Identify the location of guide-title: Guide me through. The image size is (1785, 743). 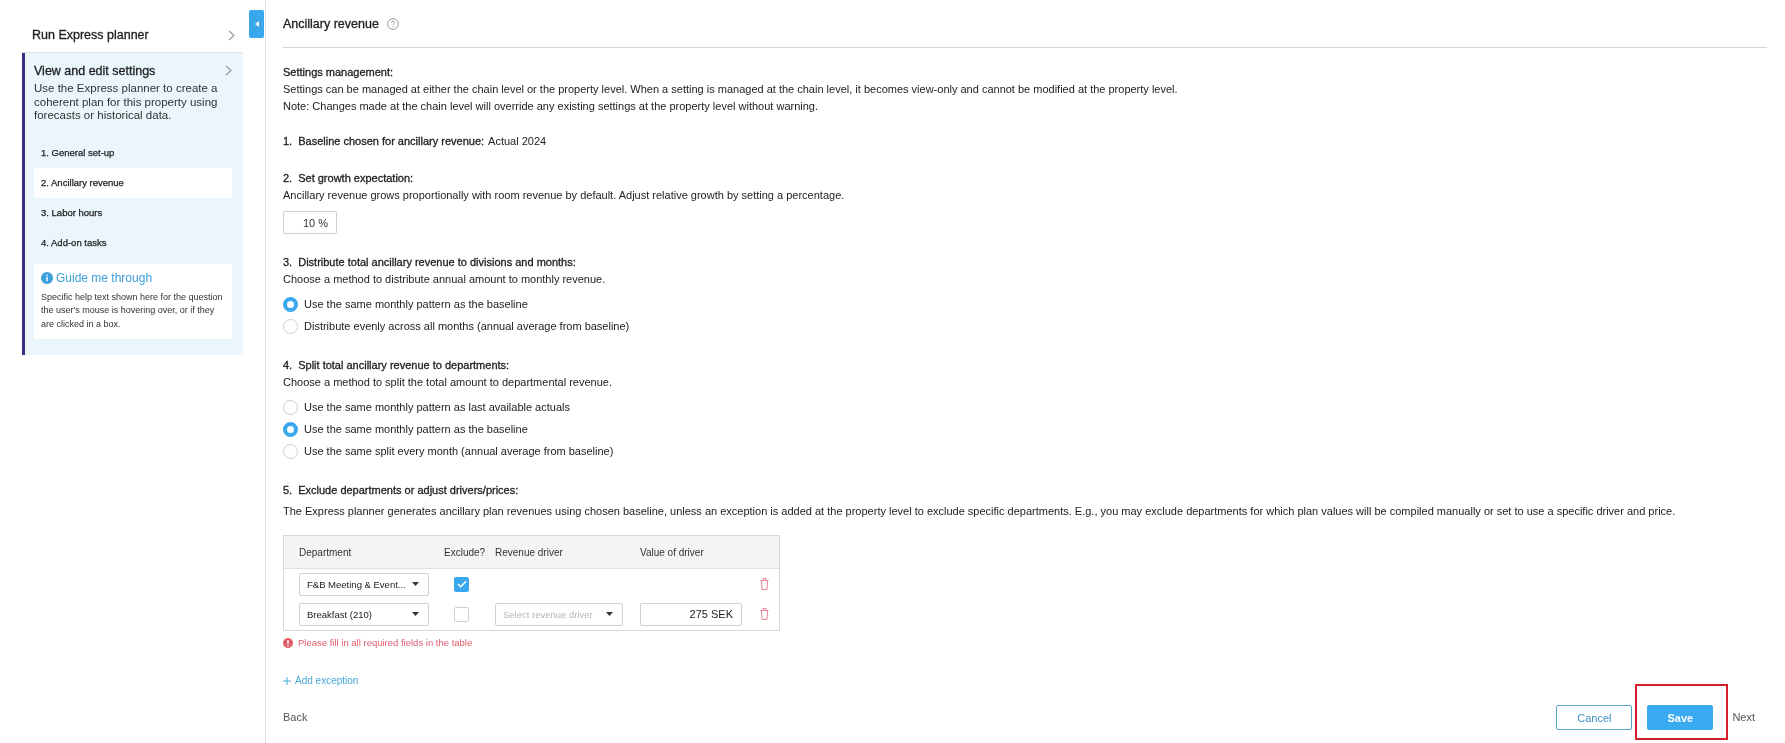
(104, 277).